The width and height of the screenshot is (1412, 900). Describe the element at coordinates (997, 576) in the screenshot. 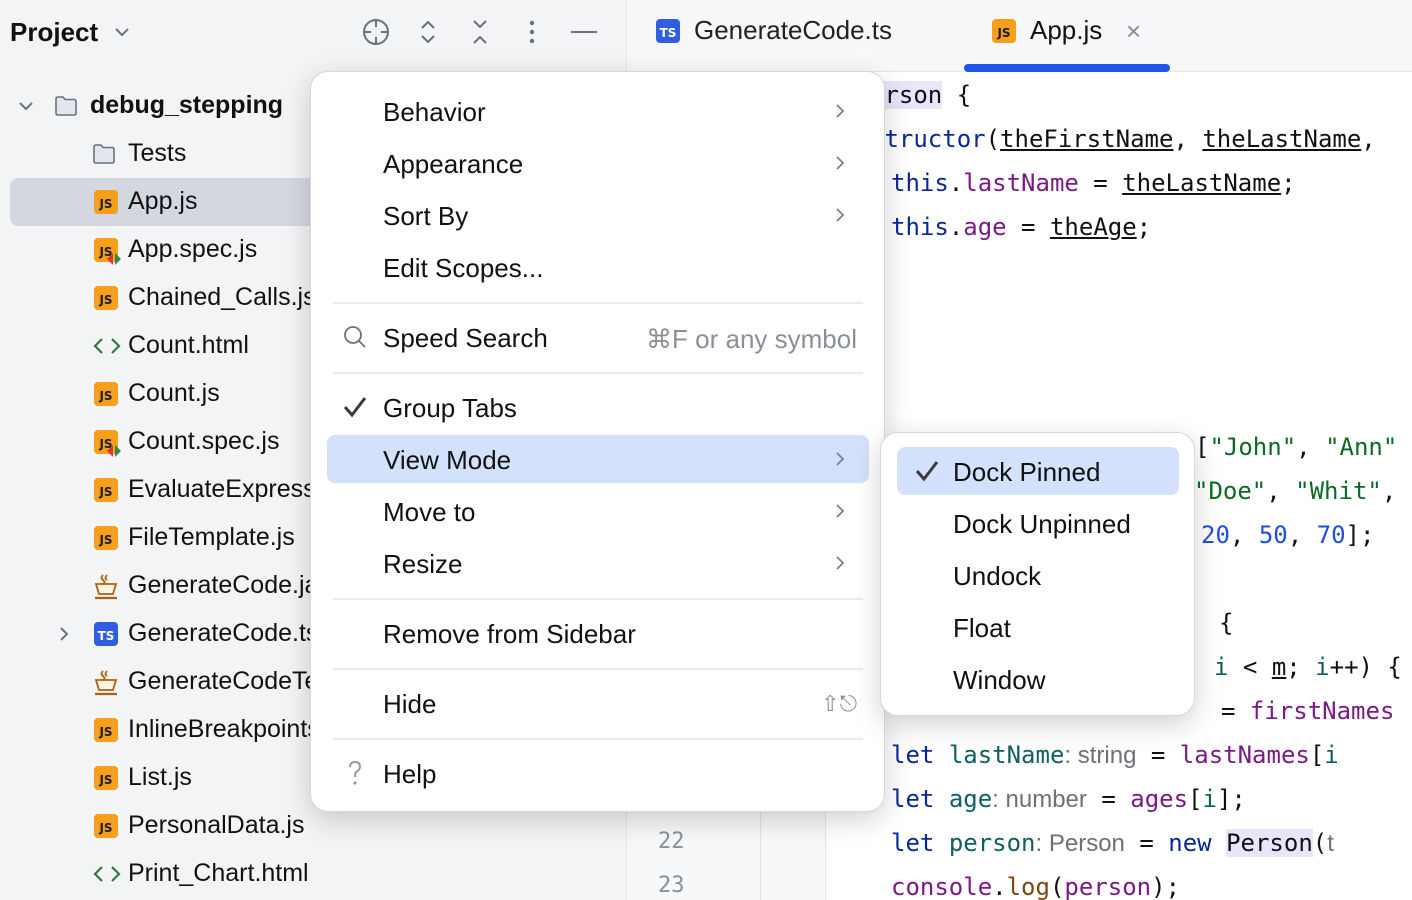

I see `submenu-item-label: Undock` at that location.